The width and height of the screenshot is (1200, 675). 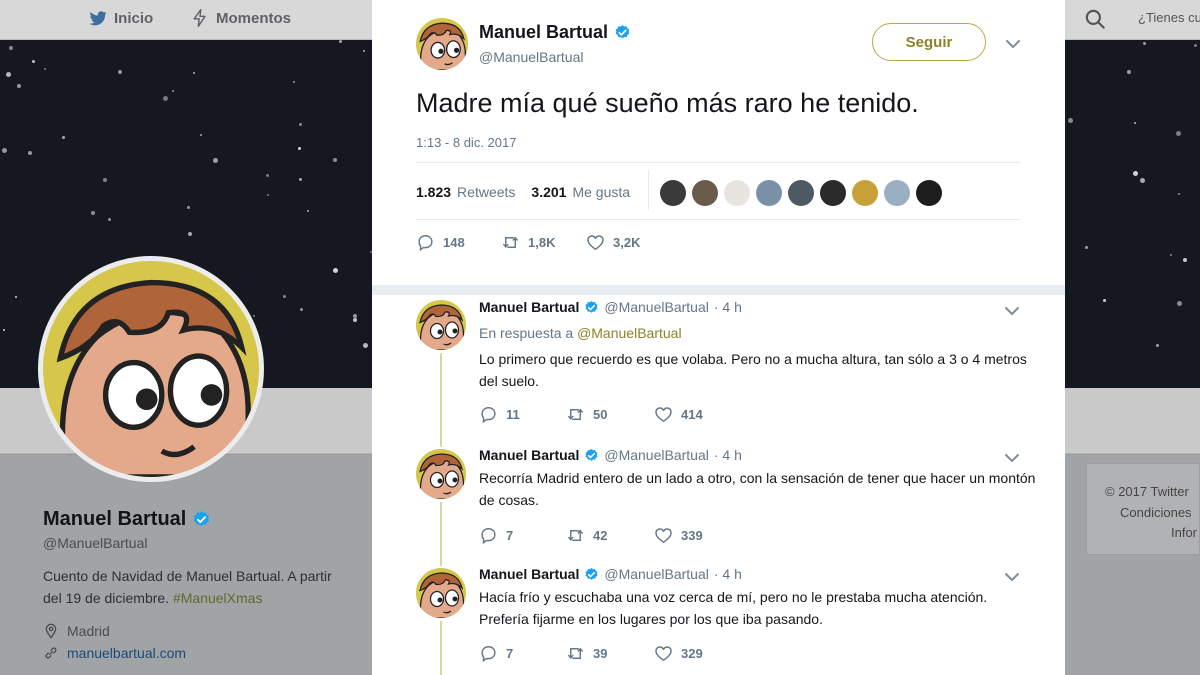 I want to click on retweets-count: 1.823, so click(x=433, y=192).